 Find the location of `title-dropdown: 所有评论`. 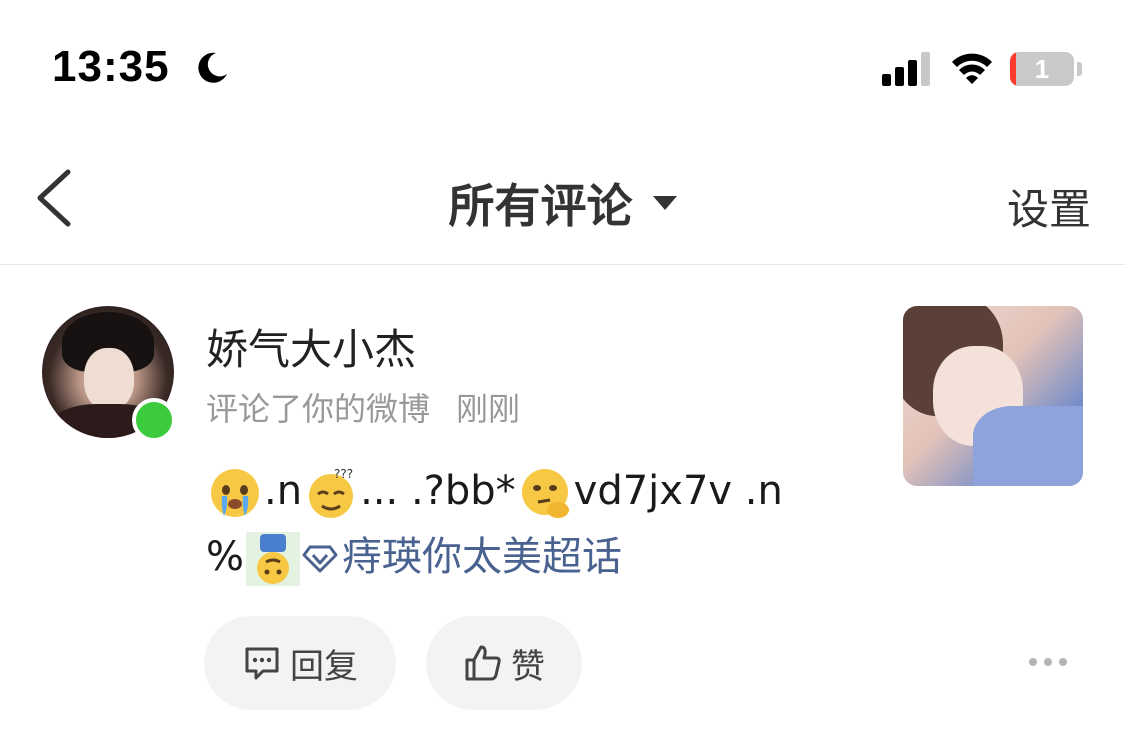

title-dropdown: 所有评论 is located at coordinates (562, 203).